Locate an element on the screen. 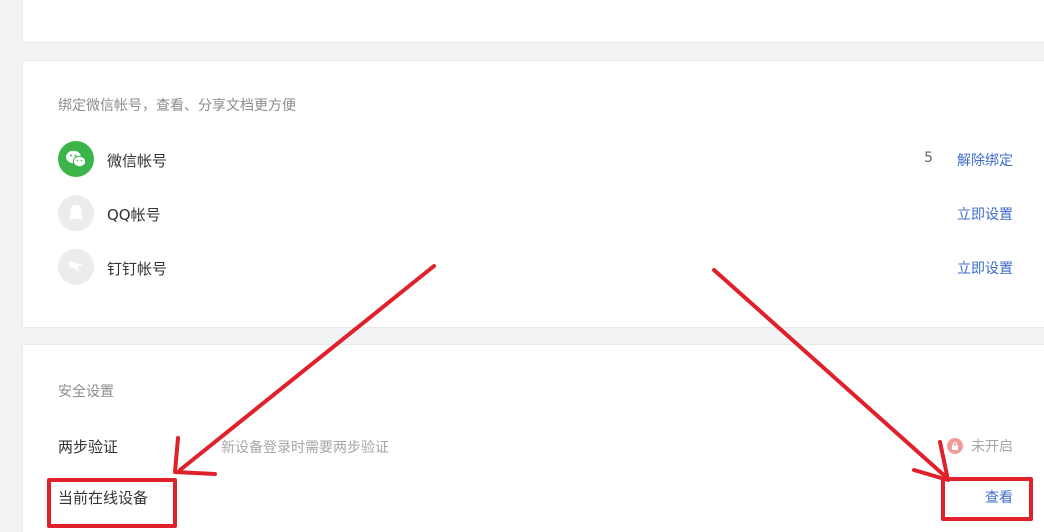  unbind-wechat-link: 解除绑定 is located at coordinates (985, 160).